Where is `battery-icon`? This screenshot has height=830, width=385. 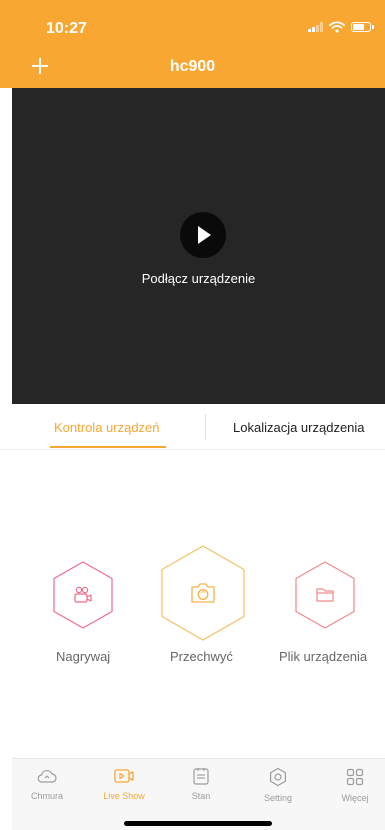
battery-icon is located at coordinates (362, 27).